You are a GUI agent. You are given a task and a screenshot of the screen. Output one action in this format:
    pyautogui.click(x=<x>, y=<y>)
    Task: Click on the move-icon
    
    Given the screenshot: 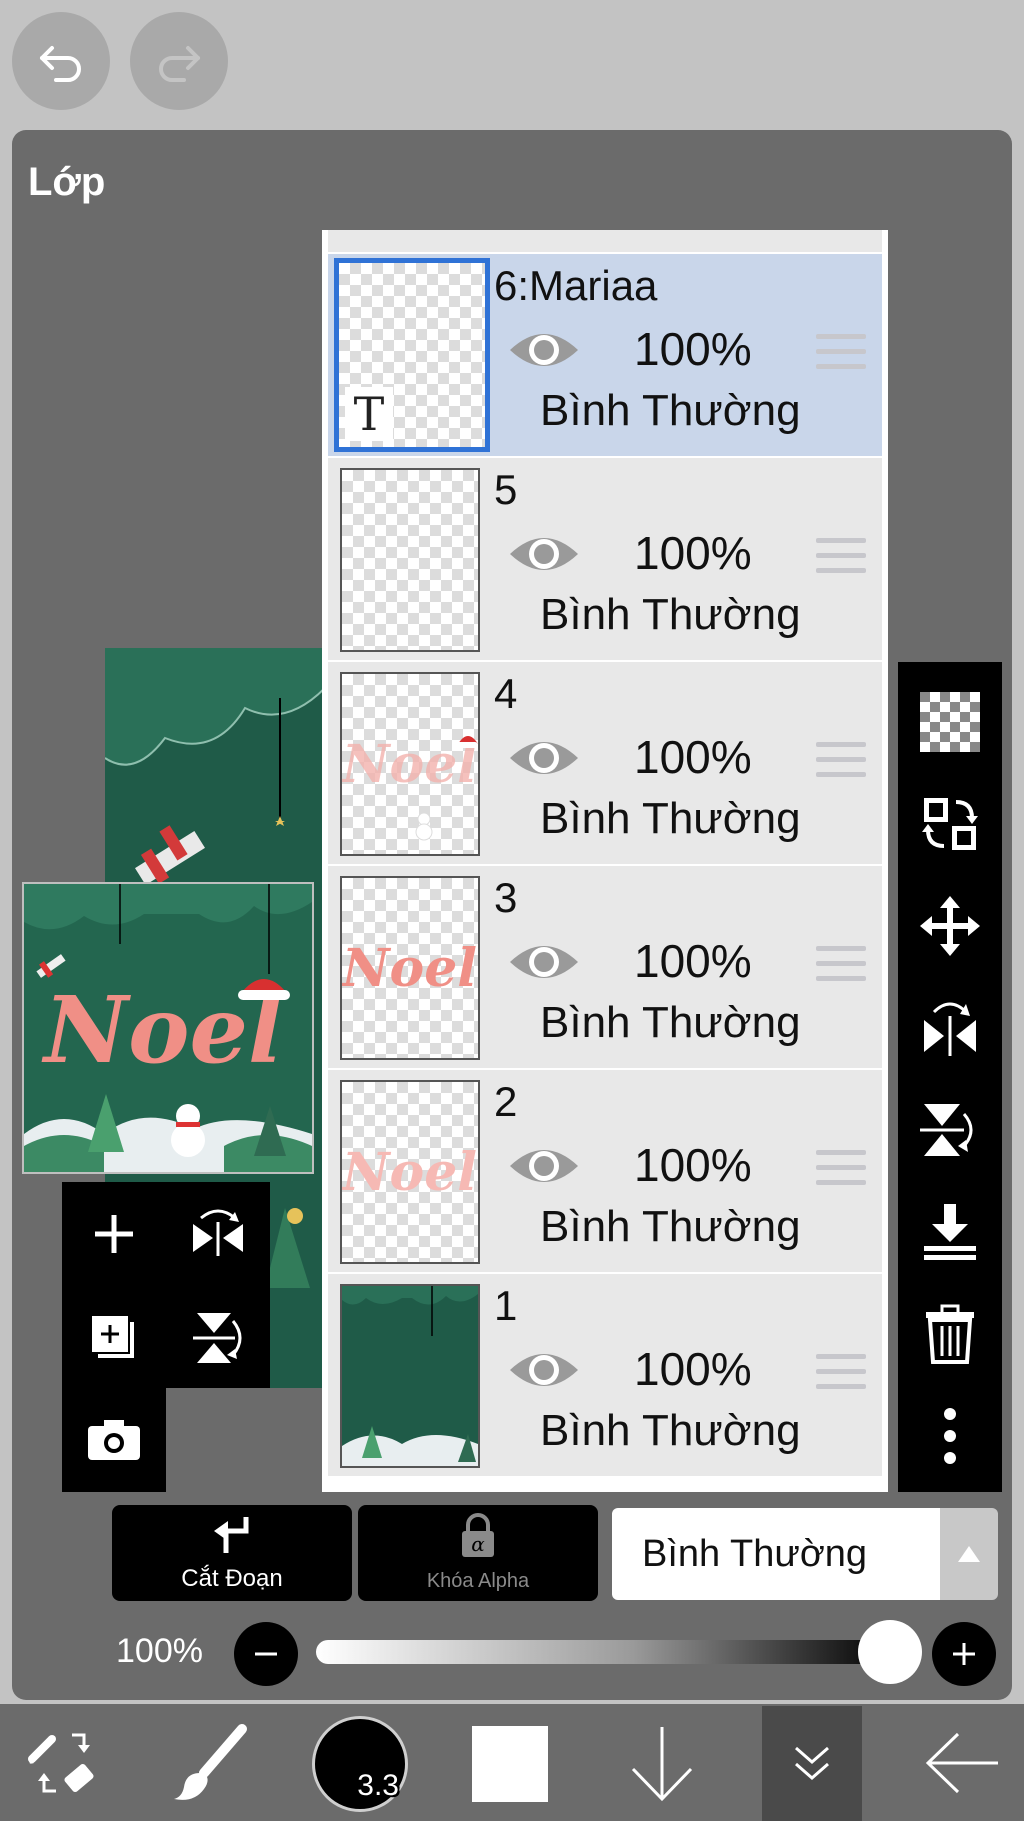 What is the action you would take?
    pyautogui.click(x=950, y=926)
    